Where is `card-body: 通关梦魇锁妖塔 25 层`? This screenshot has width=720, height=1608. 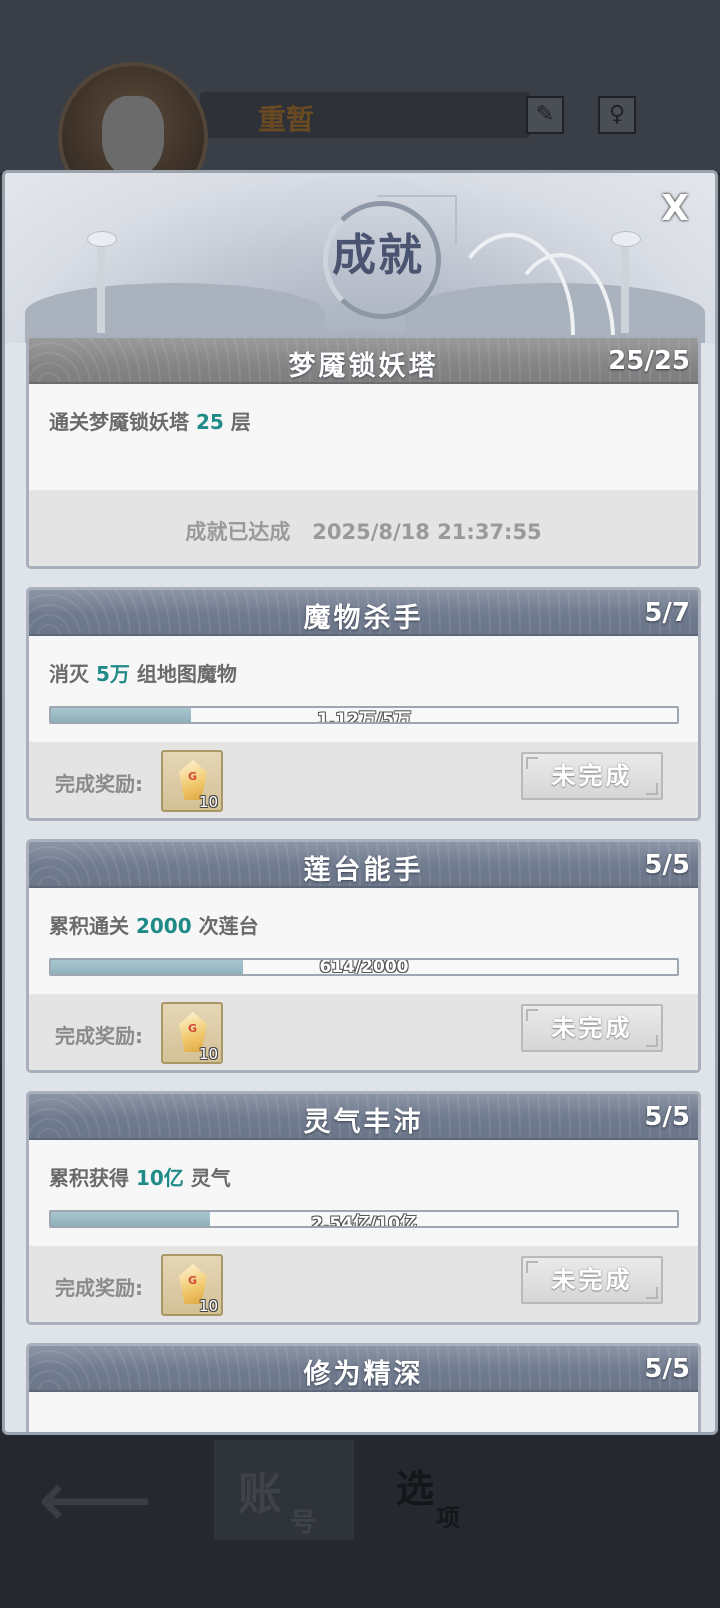
card-body: 通关梦魇锁妖塔 25 层 is located at coordinates (363, 437).